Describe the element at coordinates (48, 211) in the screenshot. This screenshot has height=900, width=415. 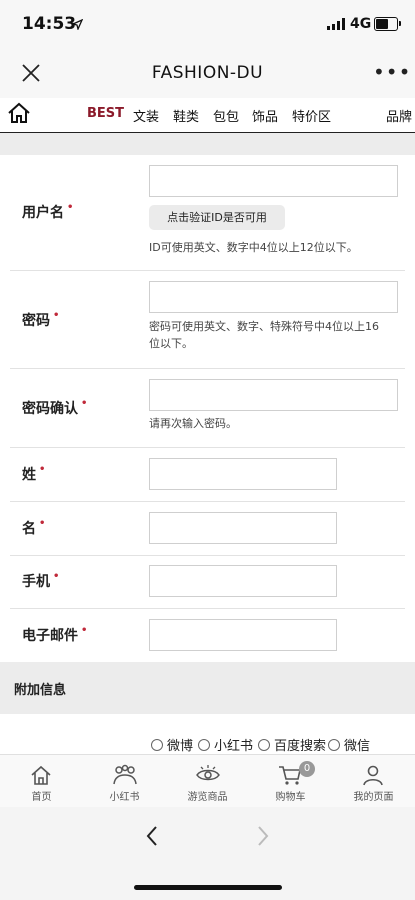
I see `username-label: 用户名 •` at that location.